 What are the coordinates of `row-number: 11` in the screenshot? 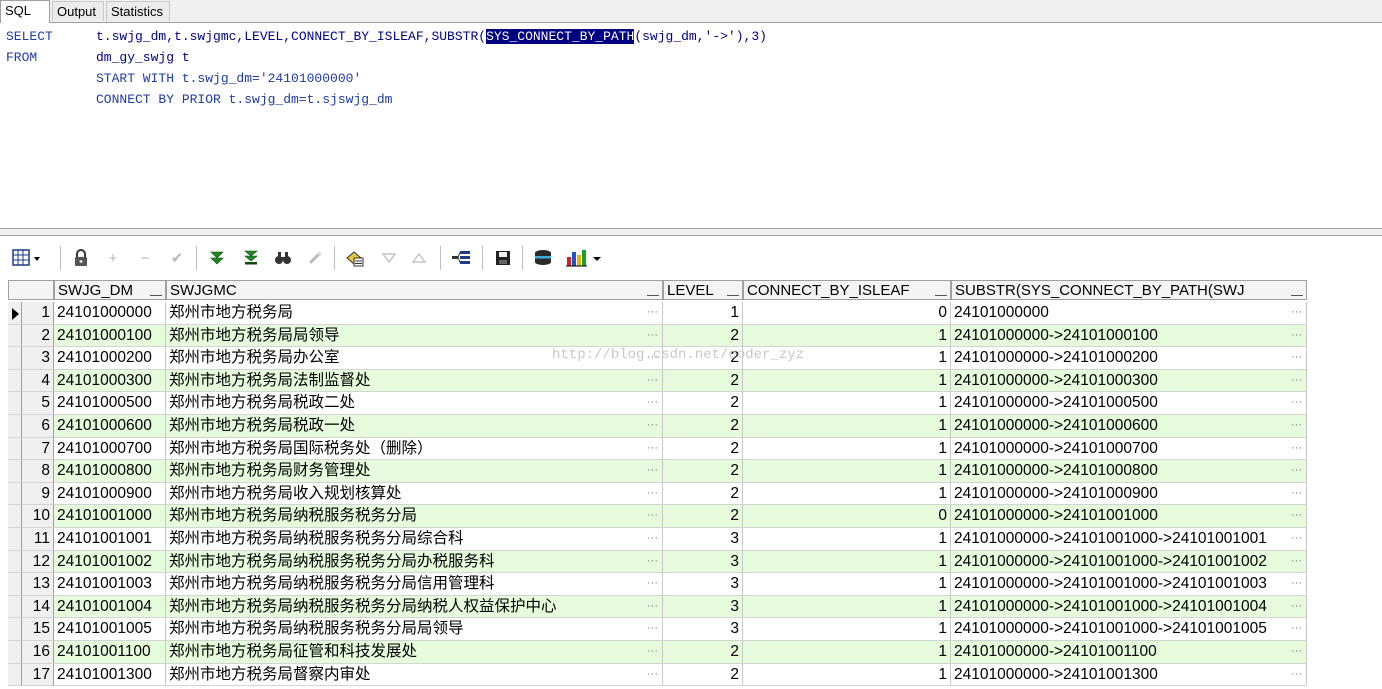 It's located at (38, 539).